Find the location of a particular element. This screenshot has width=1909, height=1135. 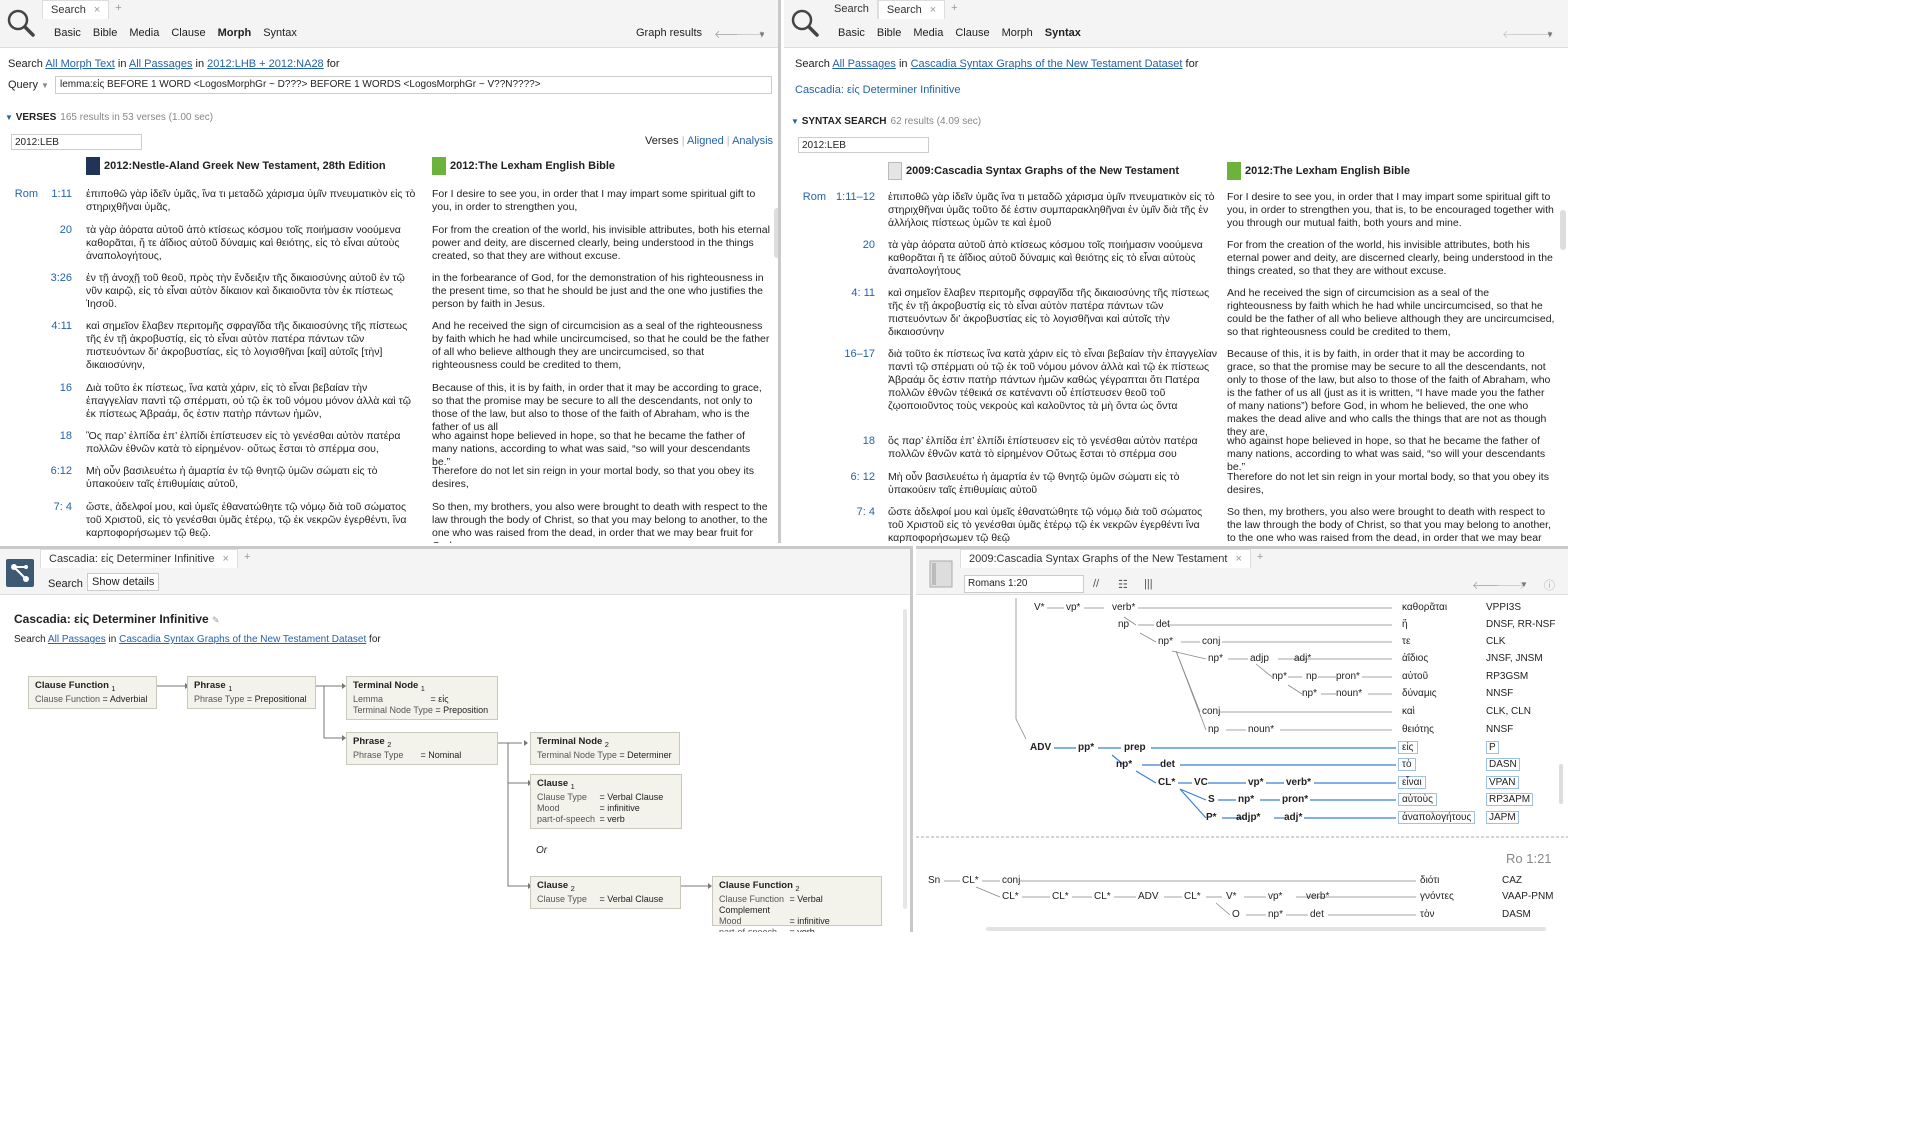

node-phrase-2: Phrase 2 Phrase Type = Nominal is located at coordinates (422, 748).